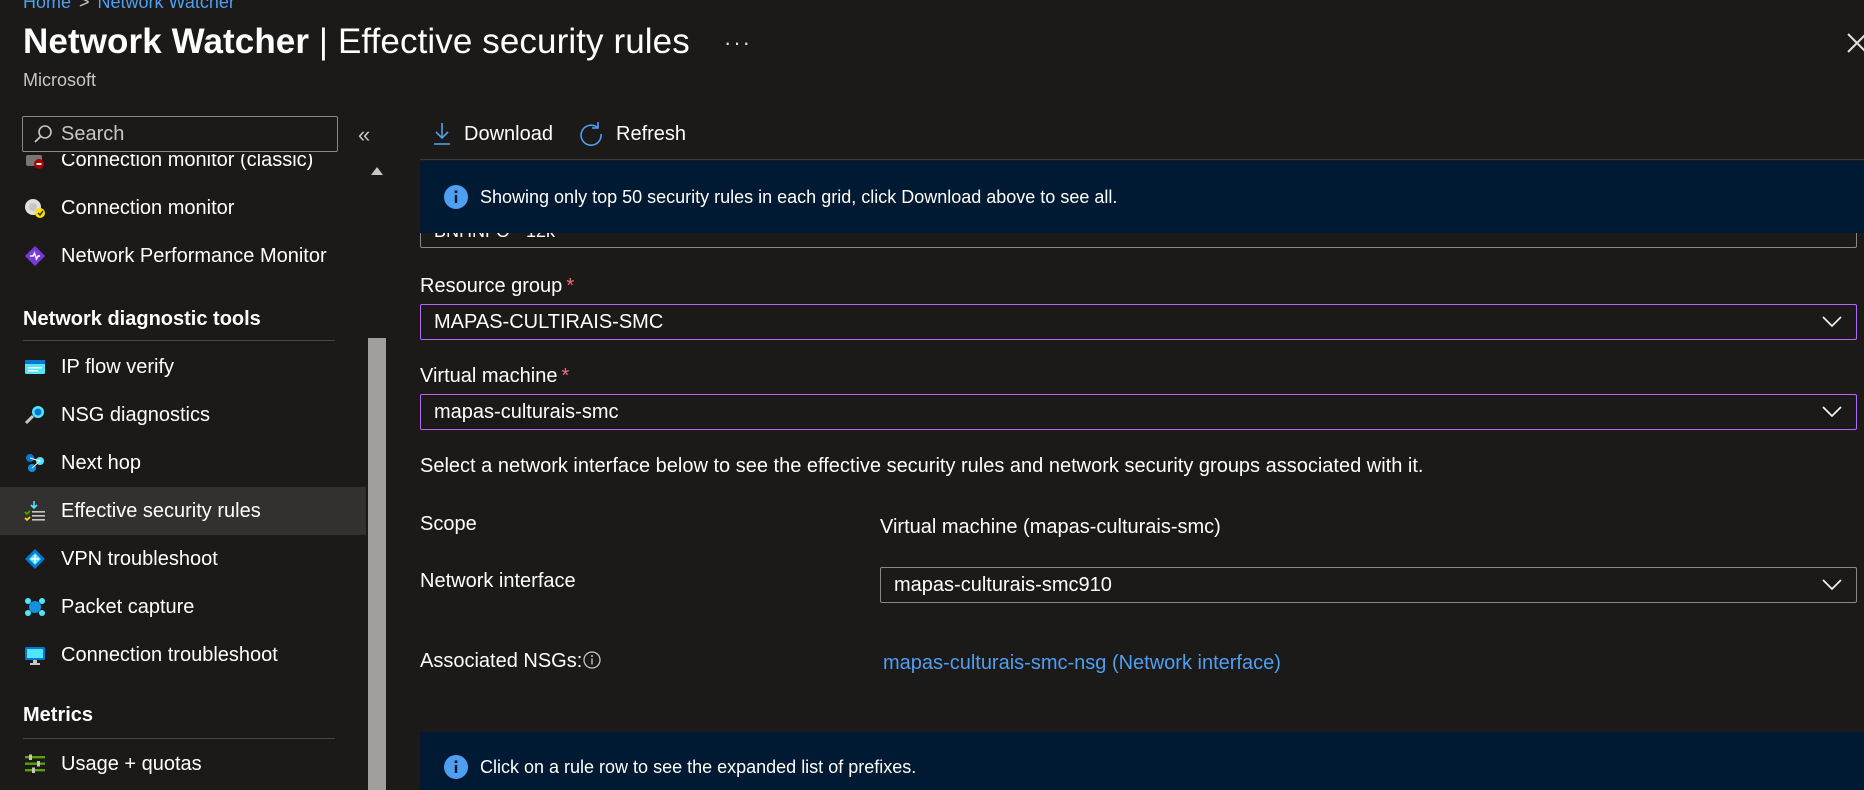 Image resolution: width=1864 pixels, height=790 pixels. Describe the element at coordinates (128, 606) in the screenshot. I see `sidebar-item-label: Packet capture` at that location.